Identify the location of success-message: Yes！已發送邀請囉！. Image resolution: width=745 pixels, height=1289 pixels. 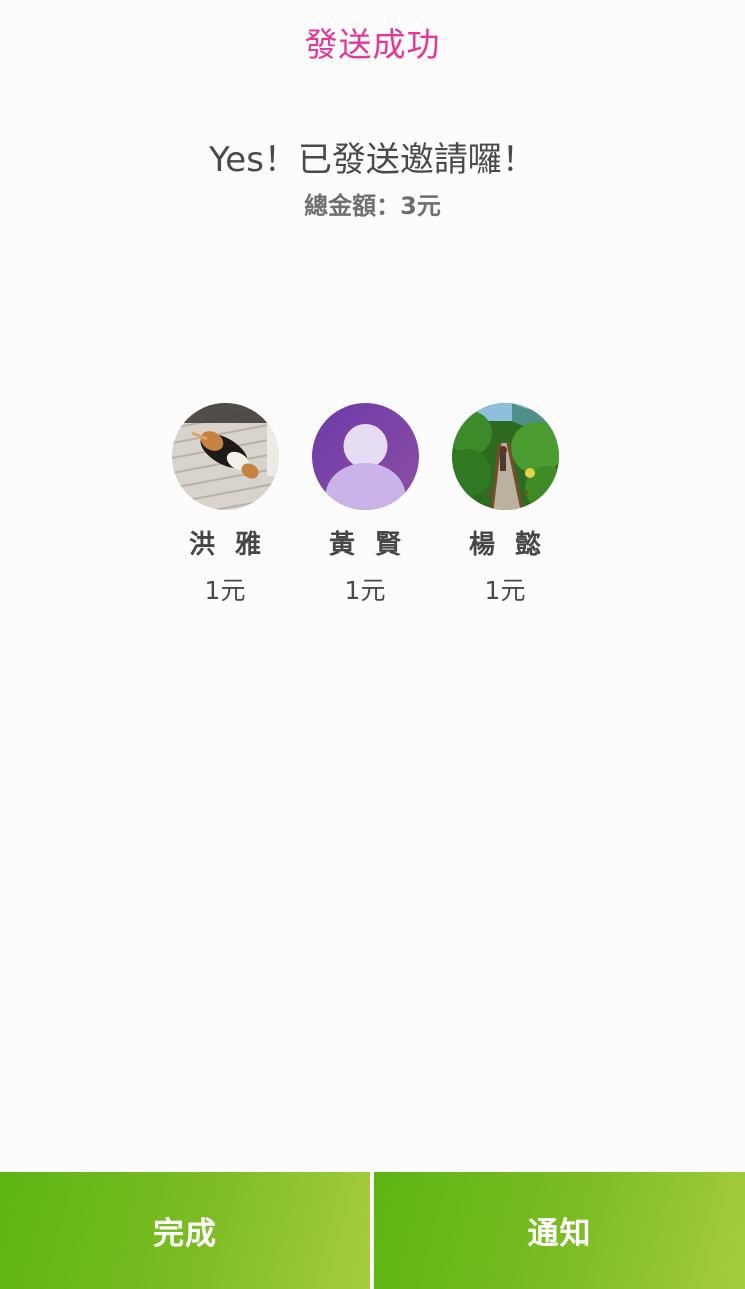
(372, 160).